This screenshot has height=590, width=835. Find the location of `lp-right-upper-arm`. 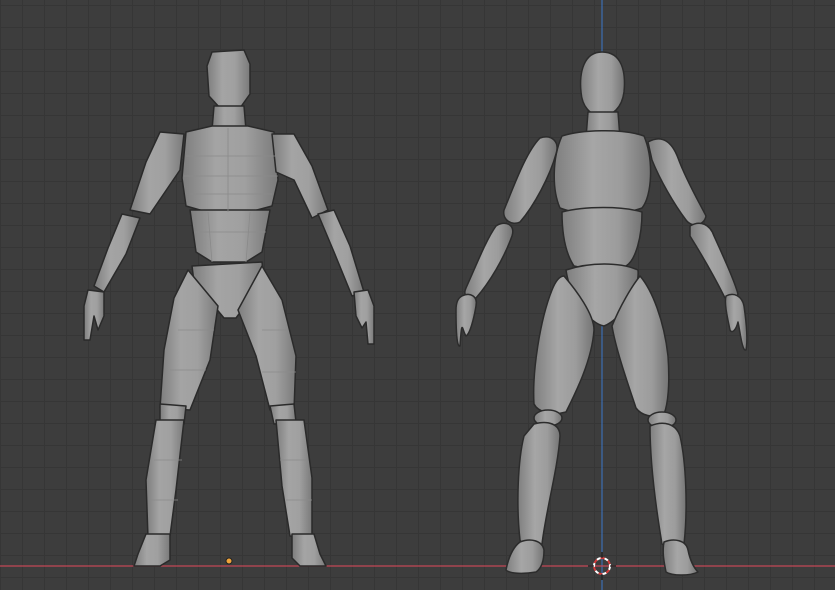

lp-right-upper-arm is located at coordinates (300, 176).